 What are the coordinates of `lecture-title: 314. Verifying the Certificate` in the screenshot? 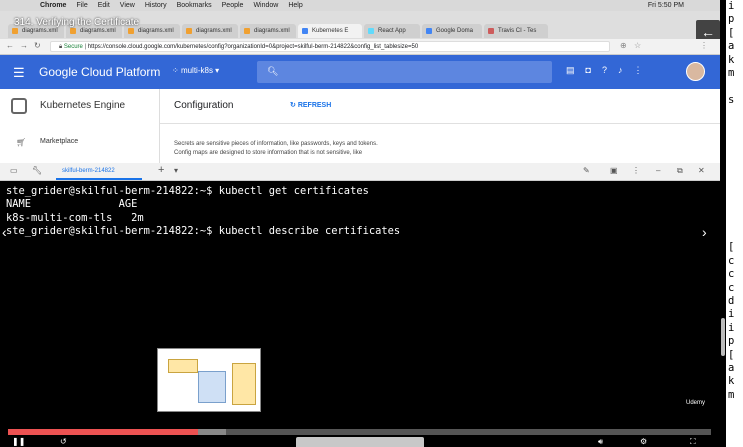 It's located at (77, 22).